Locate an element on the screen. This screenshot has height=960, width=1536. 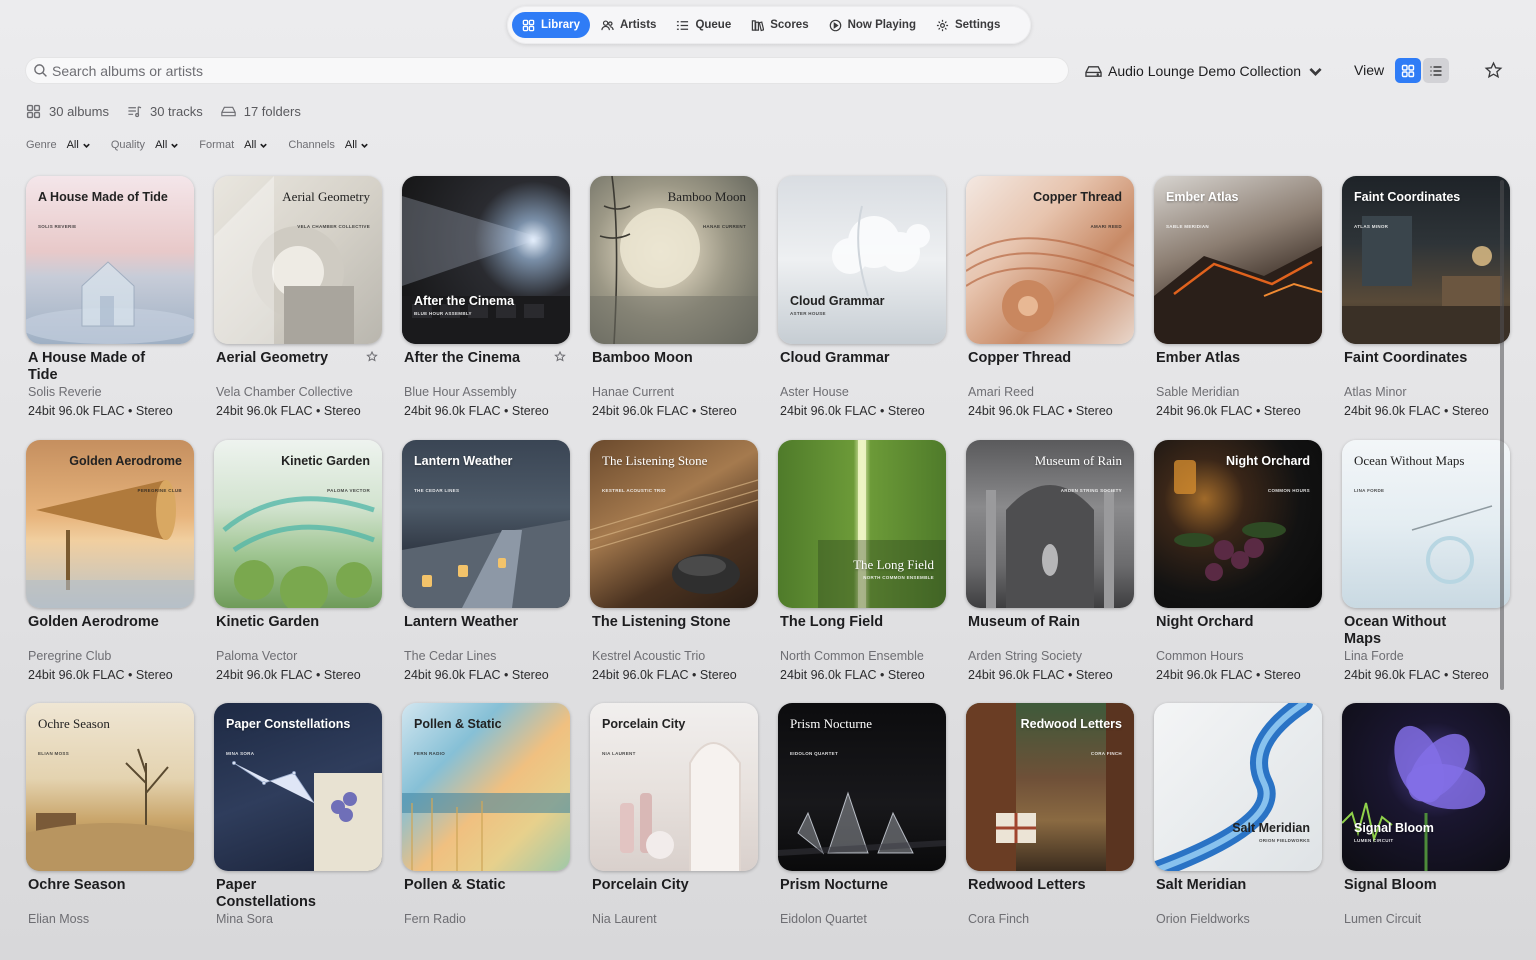
album-artist: Blue Hour Assembly is located at coordinates (487, 393).